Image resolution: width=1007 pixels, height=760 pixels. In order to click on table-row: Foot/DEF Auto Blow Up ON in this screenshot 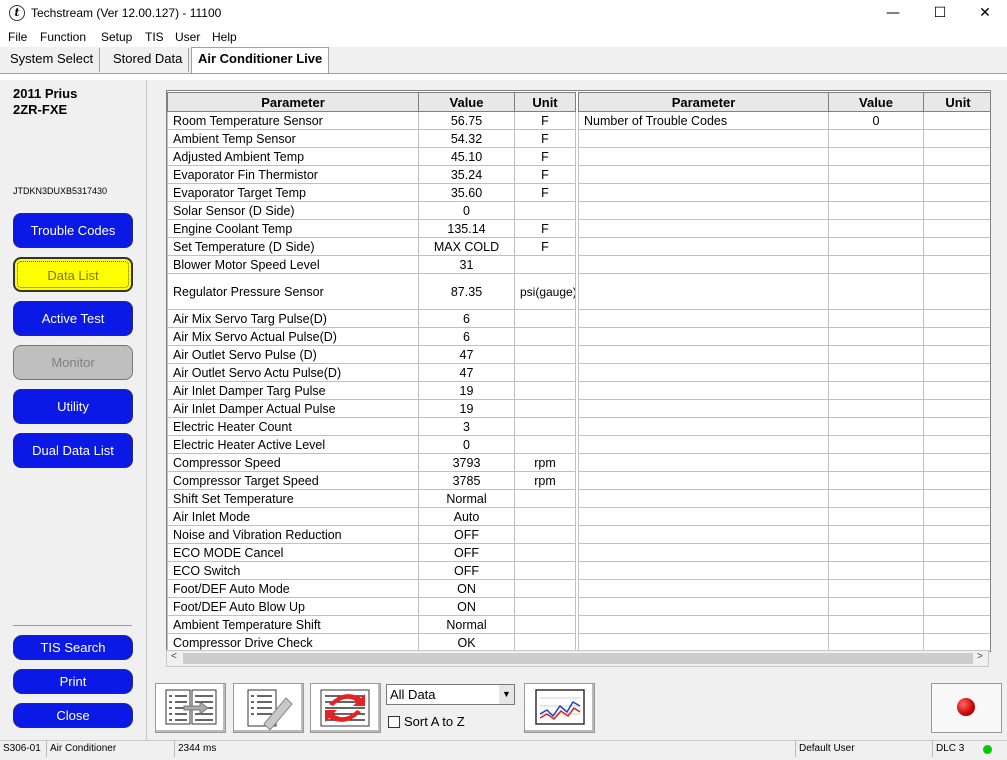, I will do `click(371, 606)`.